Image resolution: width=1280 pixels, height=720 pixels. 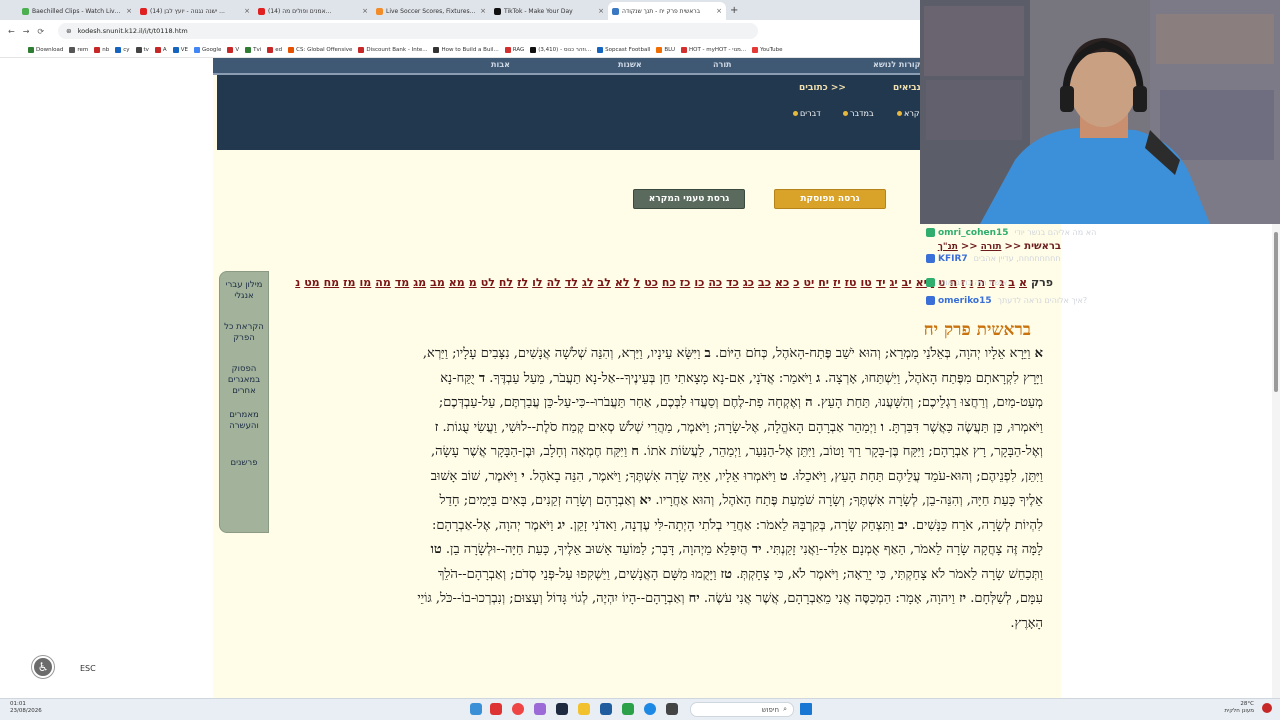 What do you see at coordinates (823, 282) in the screenshot?
I see `chapter-link-17: יח` at bounding box center [823, 282].